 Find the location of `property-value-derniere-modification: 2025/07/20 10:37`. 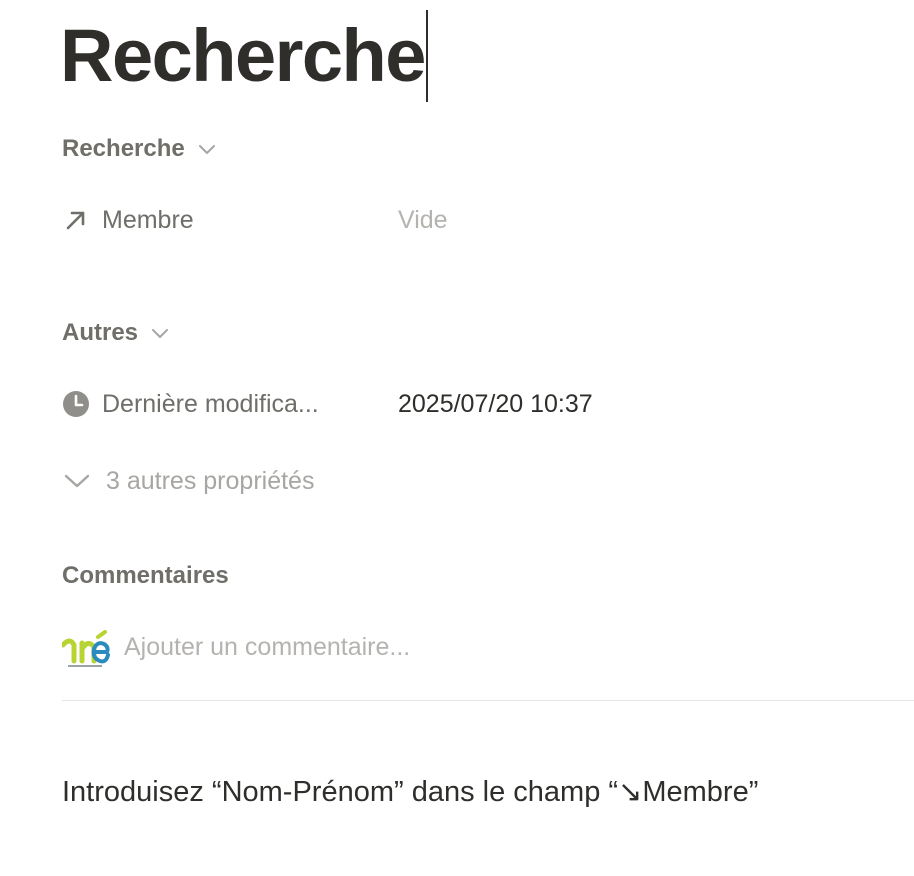

property-value-derniere-modification: 2025/07/20 10:37 is located at coordinates (495, 403).